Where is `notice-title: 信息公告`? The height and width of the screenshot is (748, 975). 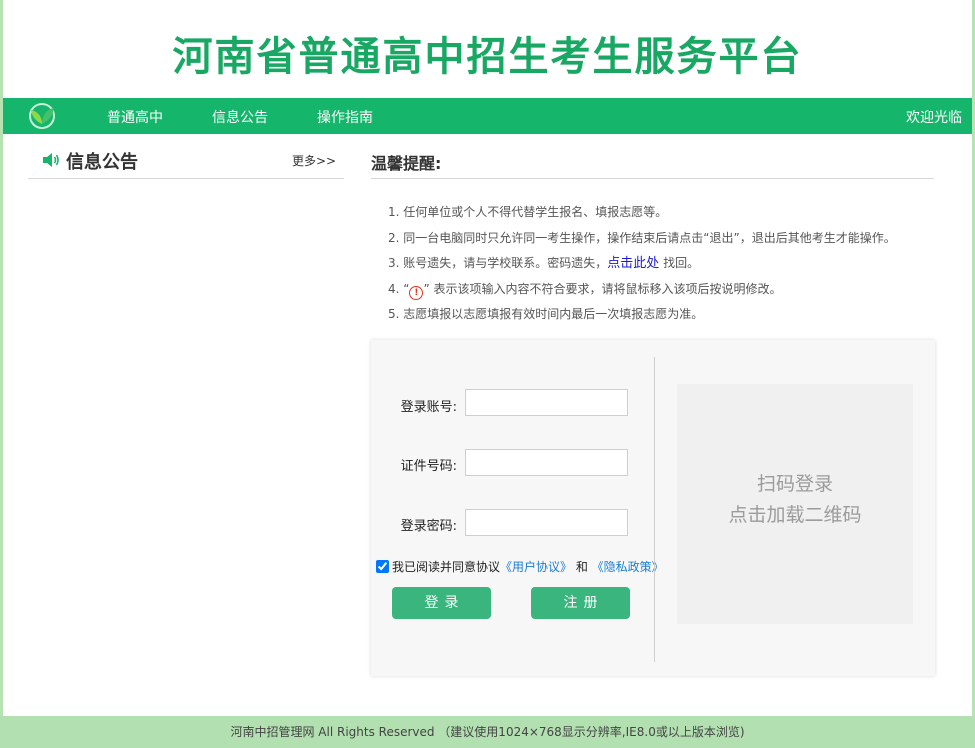
notice-title: 信息公告 is located at coordinates (102, 162).